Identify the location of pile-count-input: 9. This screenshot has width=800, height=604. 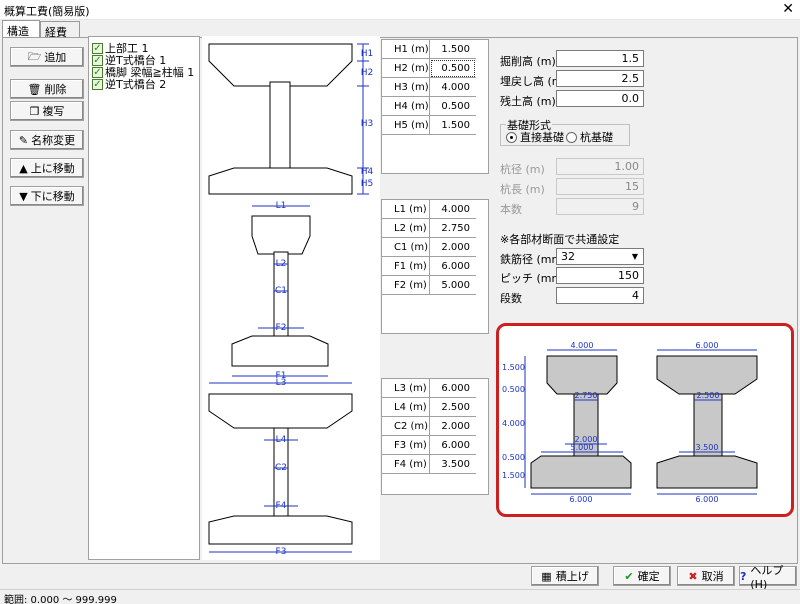
(600, 206).